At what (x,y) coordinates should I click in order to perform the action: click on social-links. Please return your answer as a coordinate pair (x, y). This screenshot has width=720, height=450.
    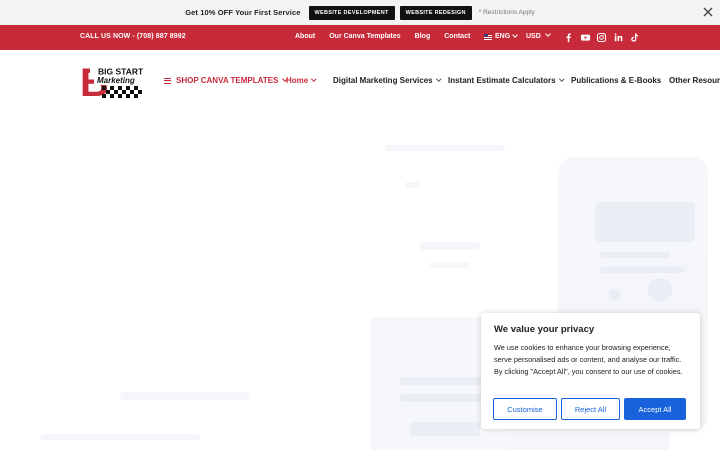
    Looking at the image, I should click on (604, 37).